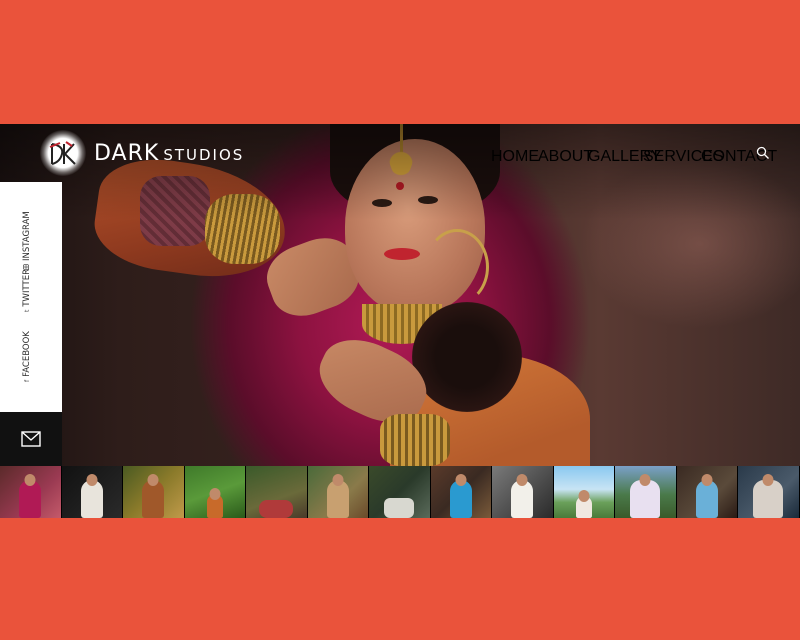  I want to click on social-instagram-link: INSTAGRAM, so click(27, 240).